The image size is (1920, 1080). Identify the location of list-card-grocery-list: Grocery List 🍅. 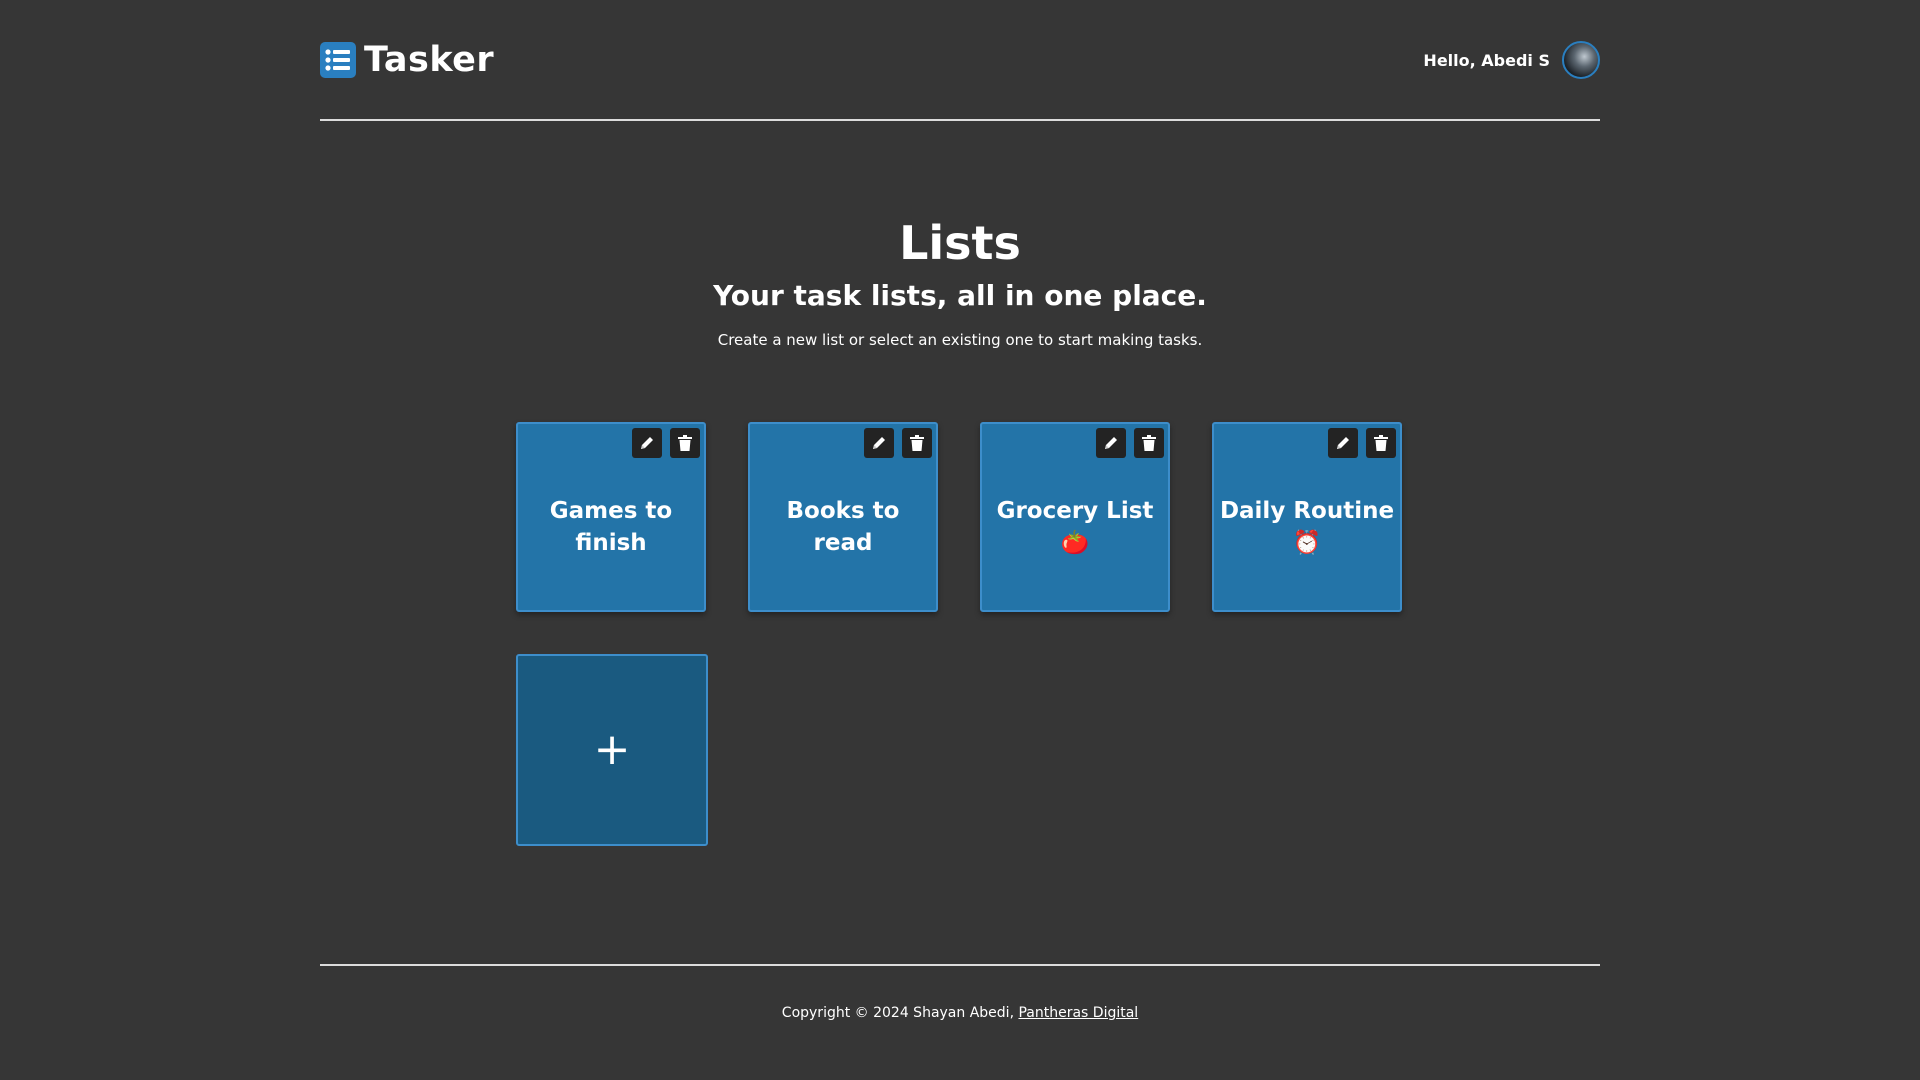
(1075, 517).